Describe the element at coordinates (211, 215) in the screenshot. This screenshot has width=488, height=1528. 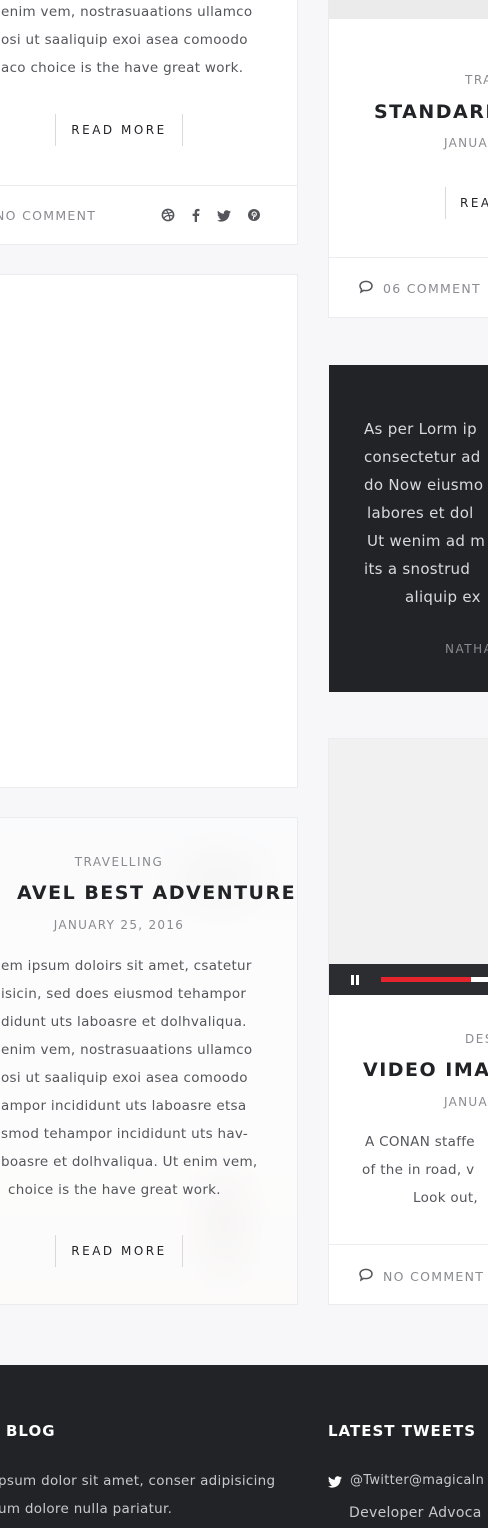
I see `social-share-icons` at that location.